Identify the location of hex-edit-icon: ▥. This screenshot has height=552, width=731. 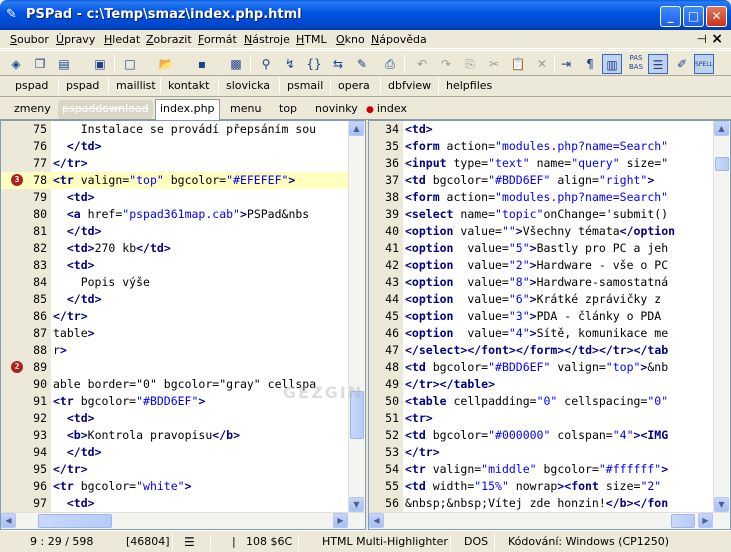
(612, 64).